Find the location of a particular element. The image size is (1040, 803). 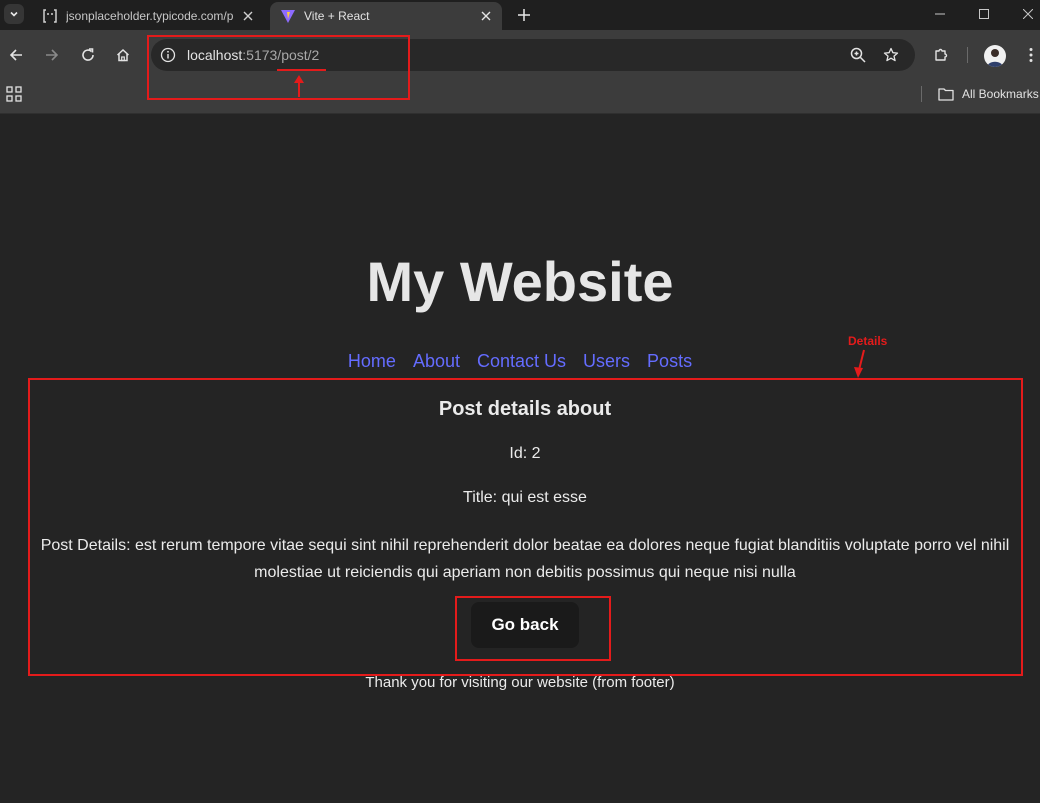

apps-grid-icon is located at coordinates (14, 94).